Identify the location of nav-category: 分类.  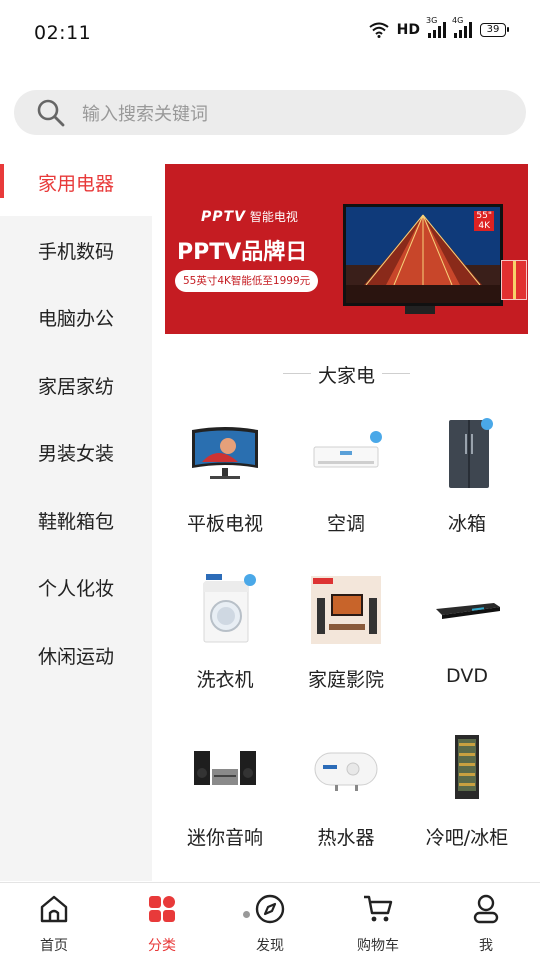
(162, 923).